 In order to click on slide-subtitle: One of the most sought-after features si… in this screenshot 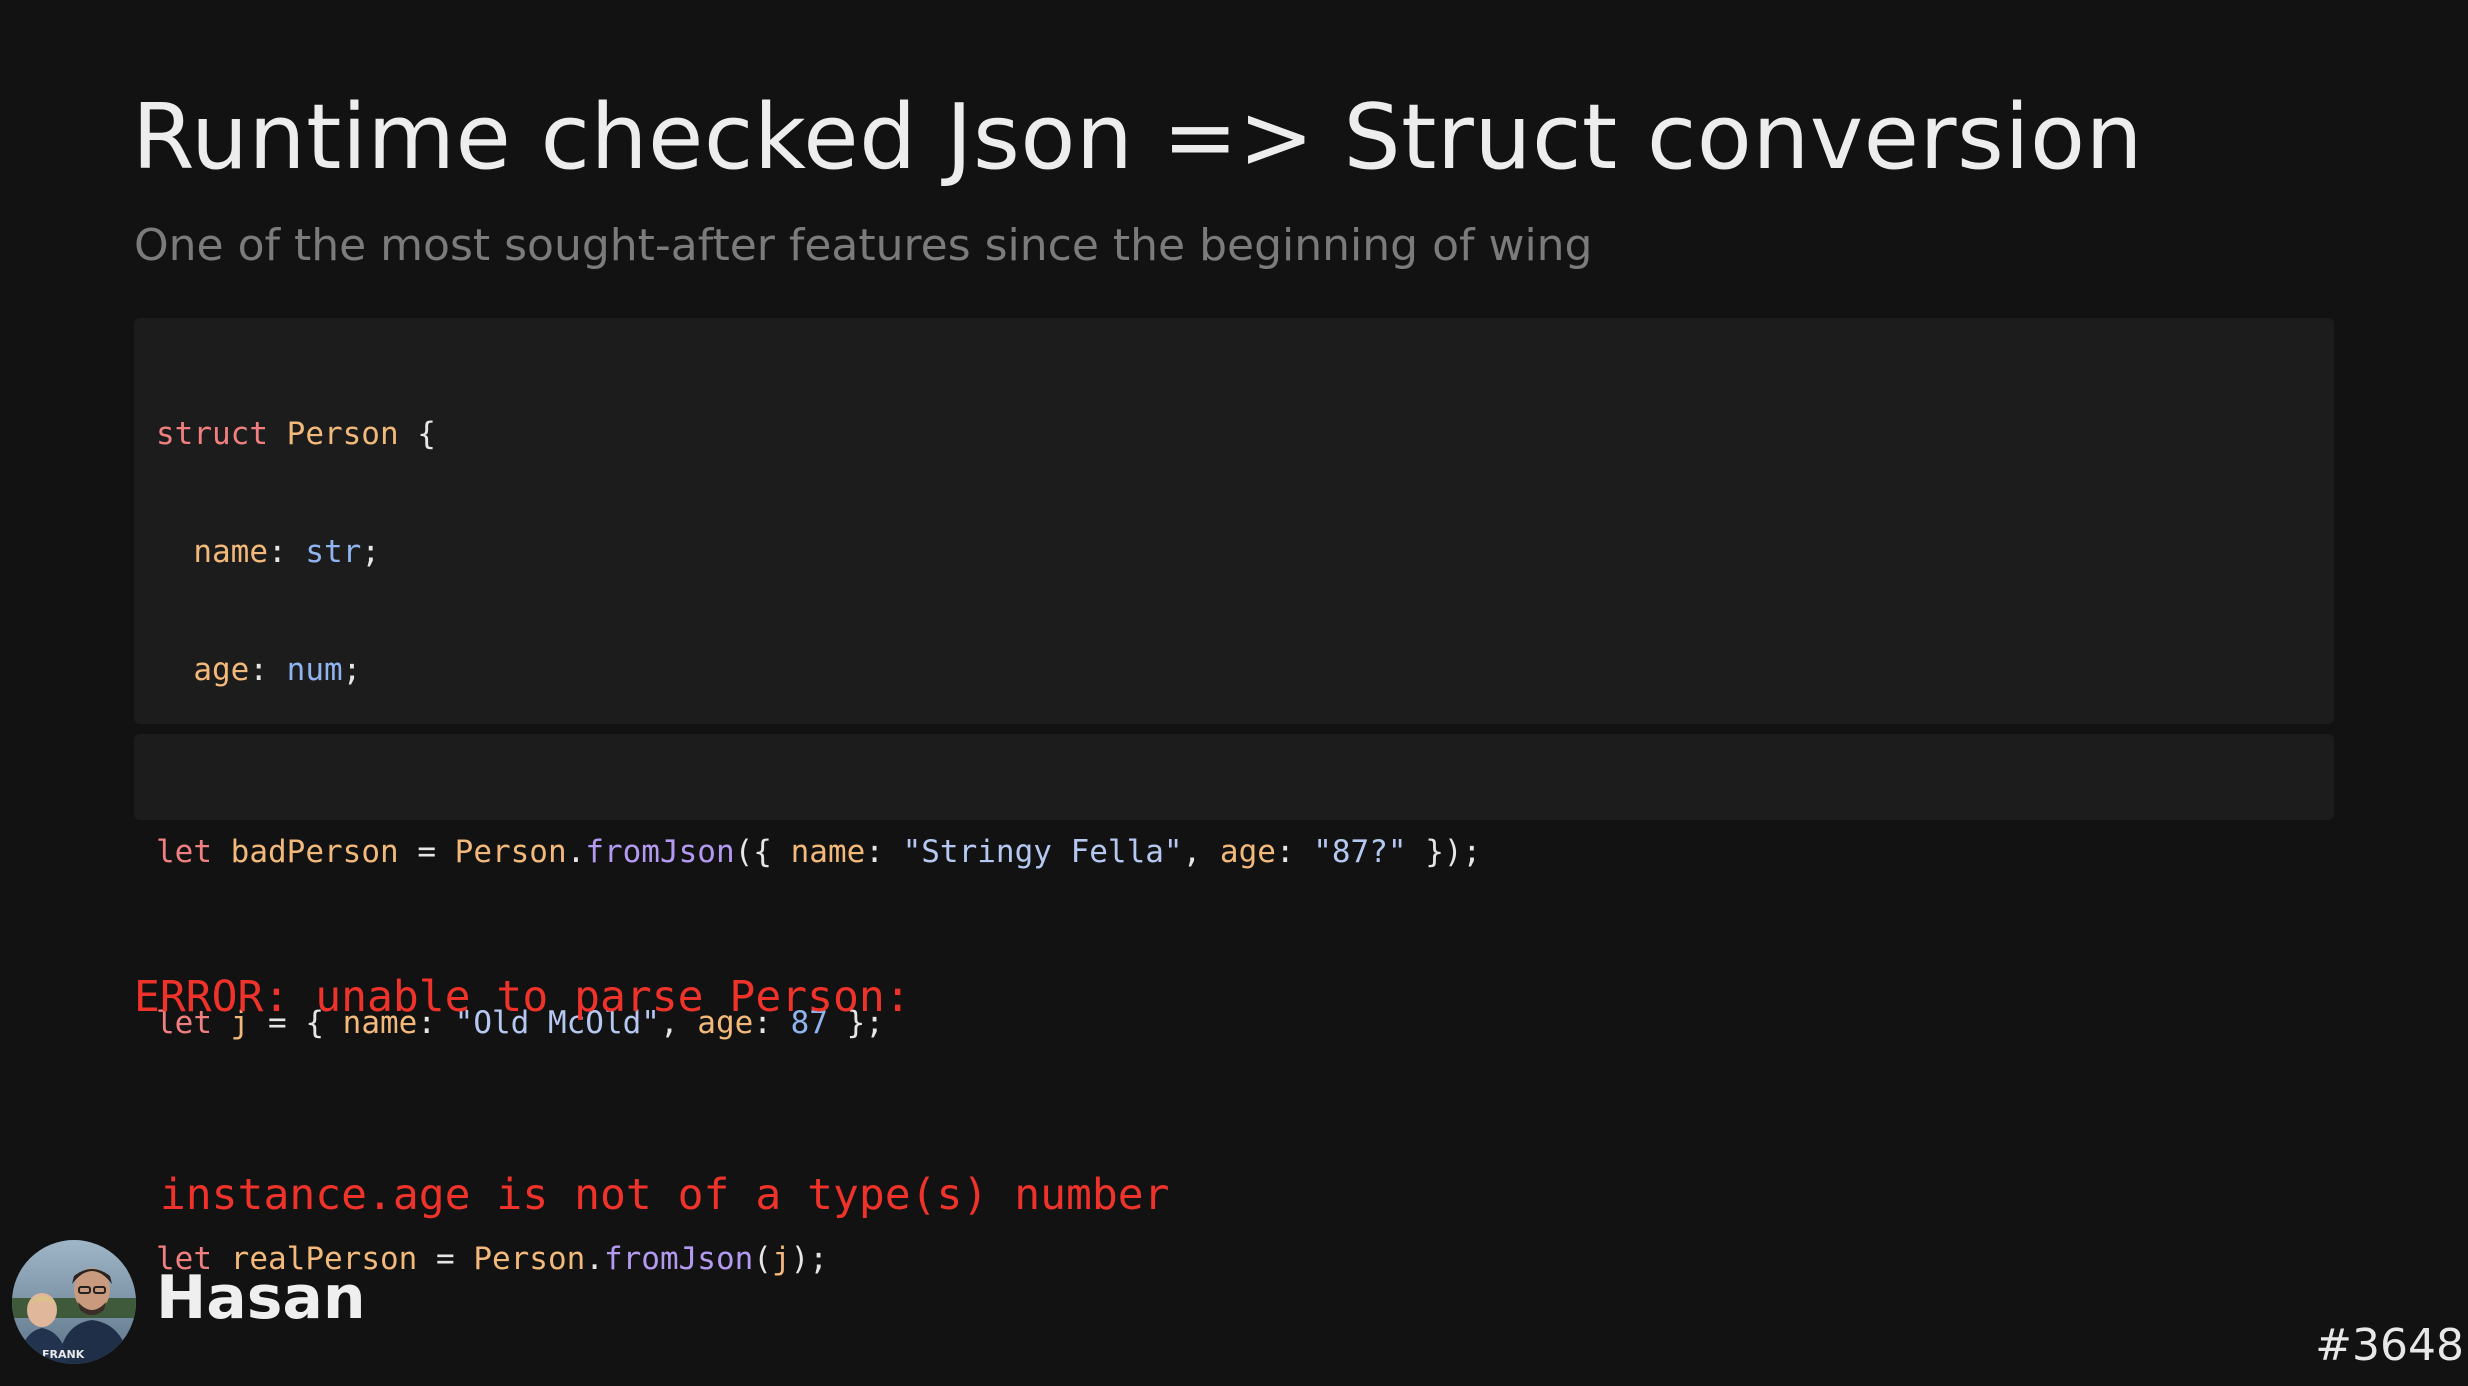, I will do `click(863, 245)`.